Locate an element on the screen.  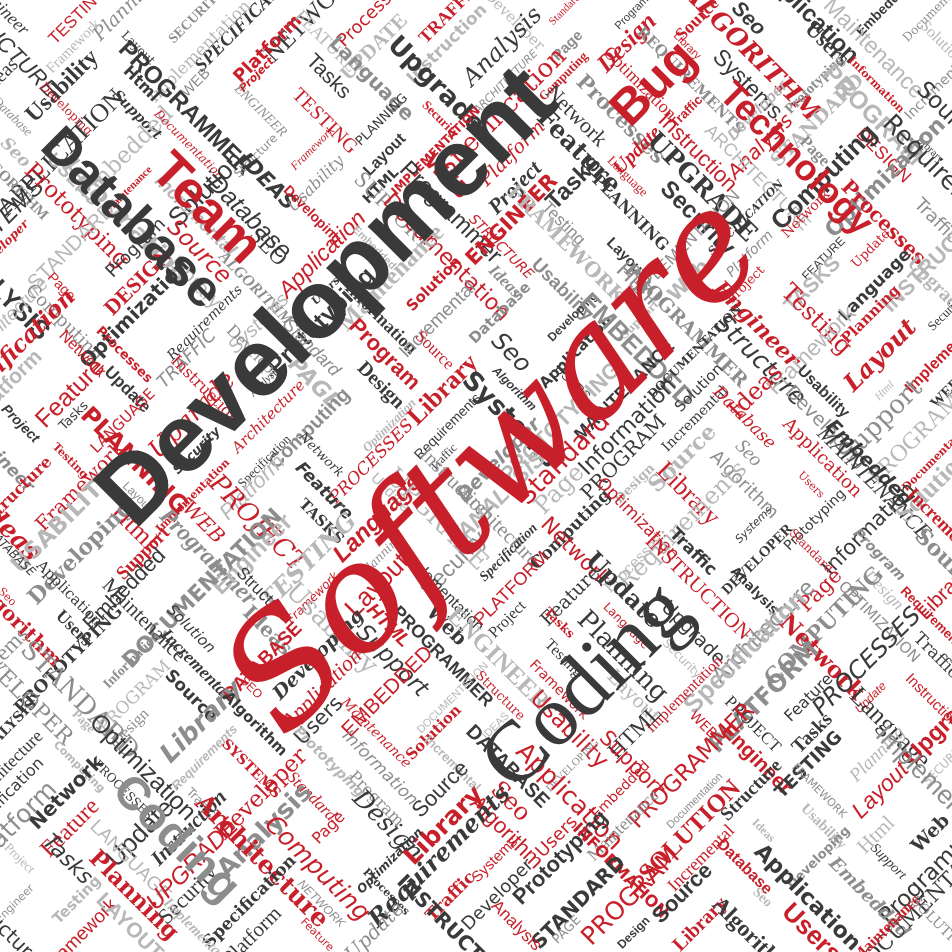
background-word: Page is located at coordinates (328, 827).